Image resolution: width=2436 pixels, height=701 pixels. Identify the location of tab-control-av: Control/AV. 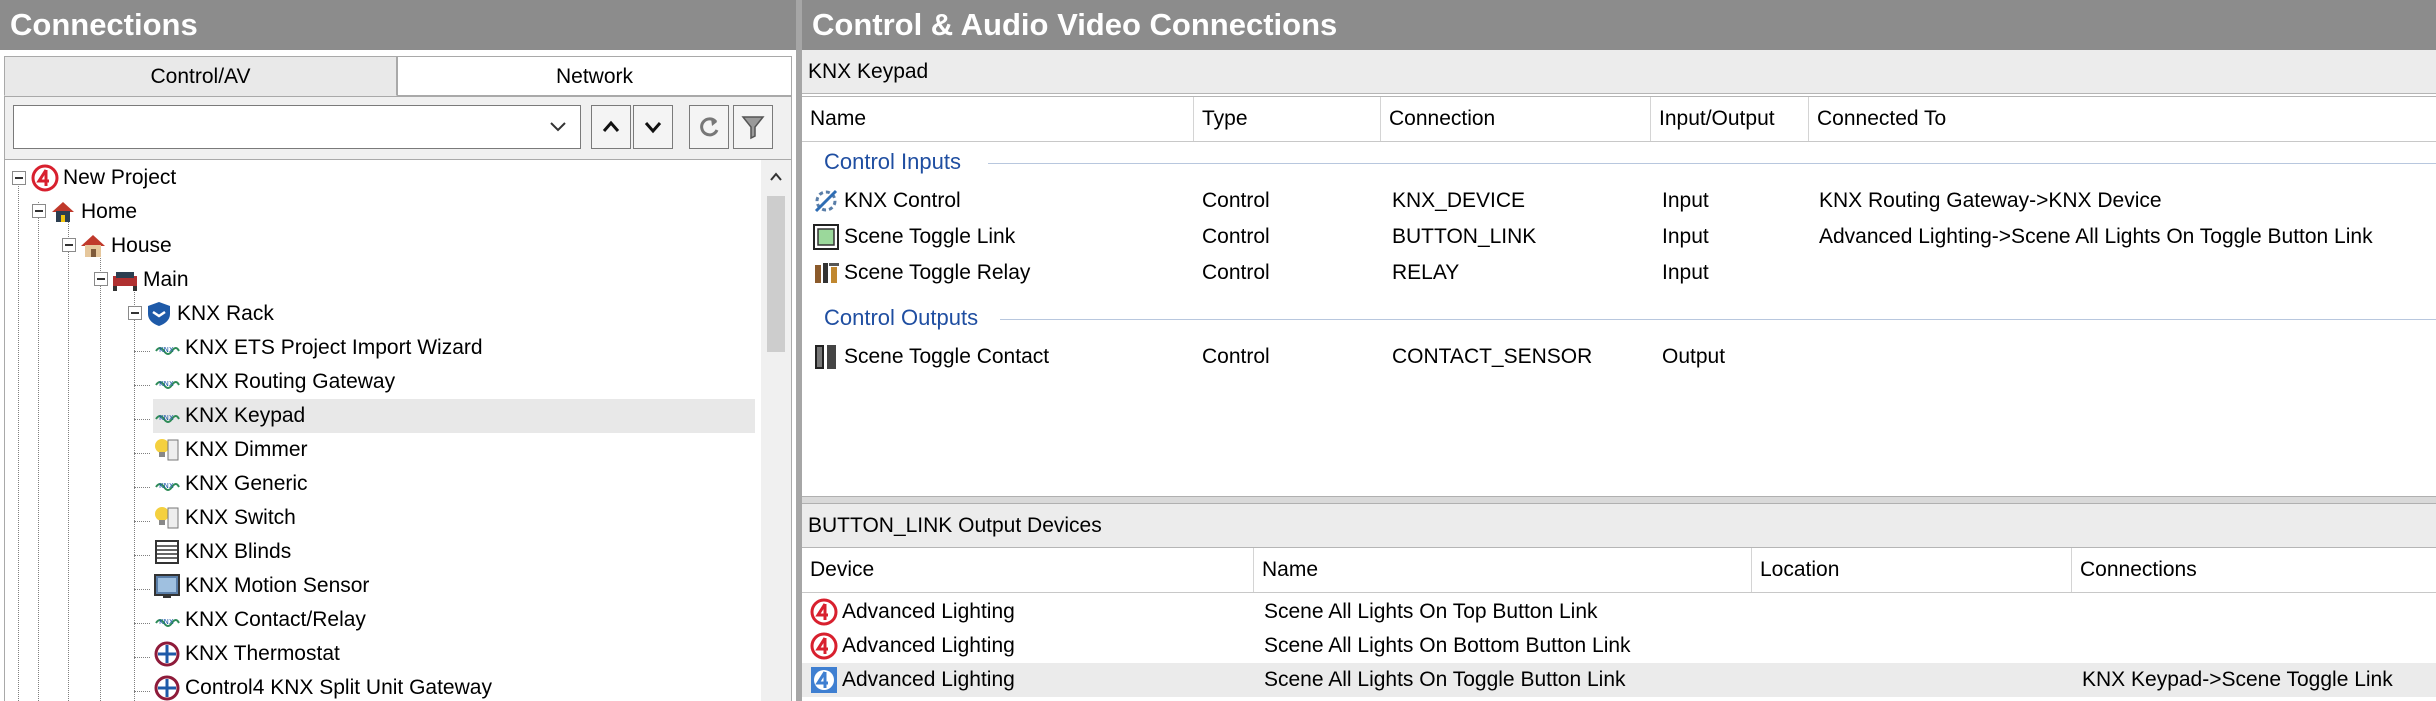
(200, 76).